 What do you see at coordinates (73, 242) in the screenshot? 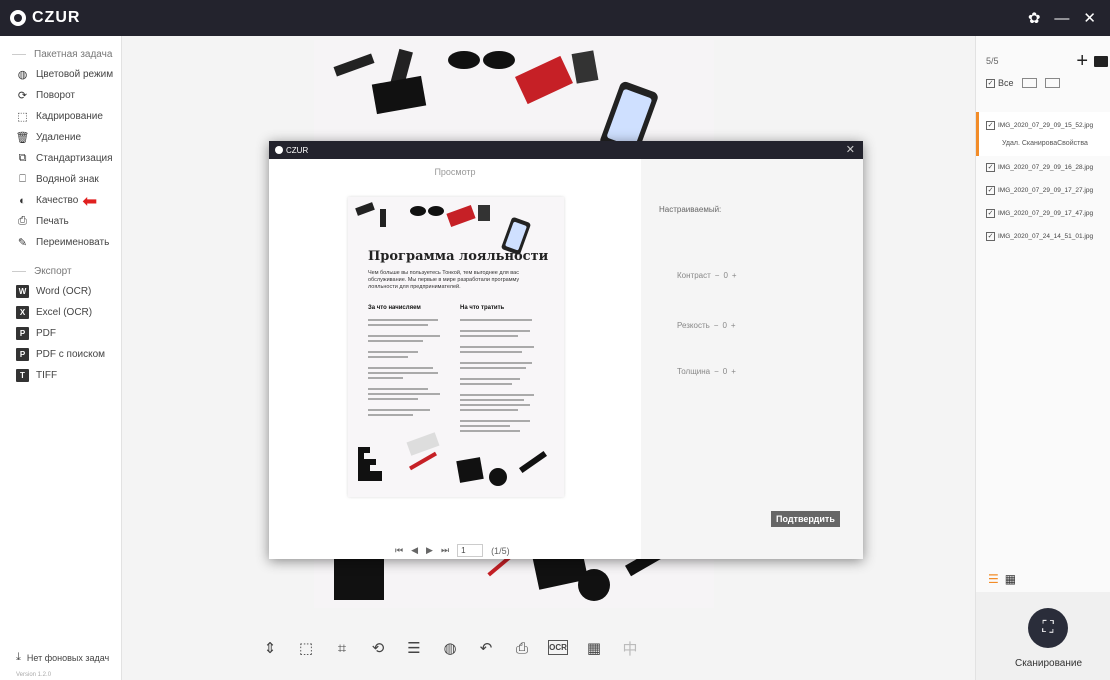
I see `sidebar-item-label: Переименовать` at bounding box center [73, 242].